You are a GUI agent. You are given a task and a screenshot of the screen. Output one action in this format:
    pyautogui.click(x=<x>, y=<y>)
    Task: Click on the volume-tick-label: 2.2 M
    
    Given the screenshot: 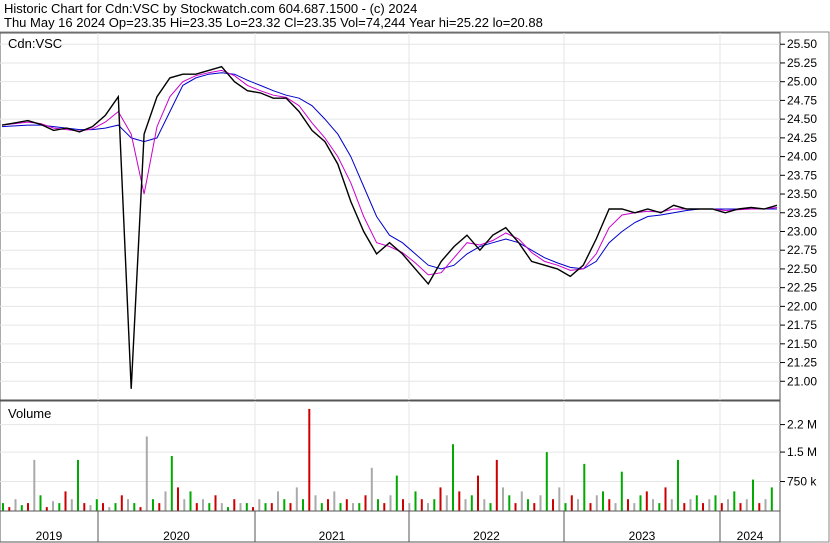 What is the action you would take?
    pyautogui.click(x=802, y=425)
    